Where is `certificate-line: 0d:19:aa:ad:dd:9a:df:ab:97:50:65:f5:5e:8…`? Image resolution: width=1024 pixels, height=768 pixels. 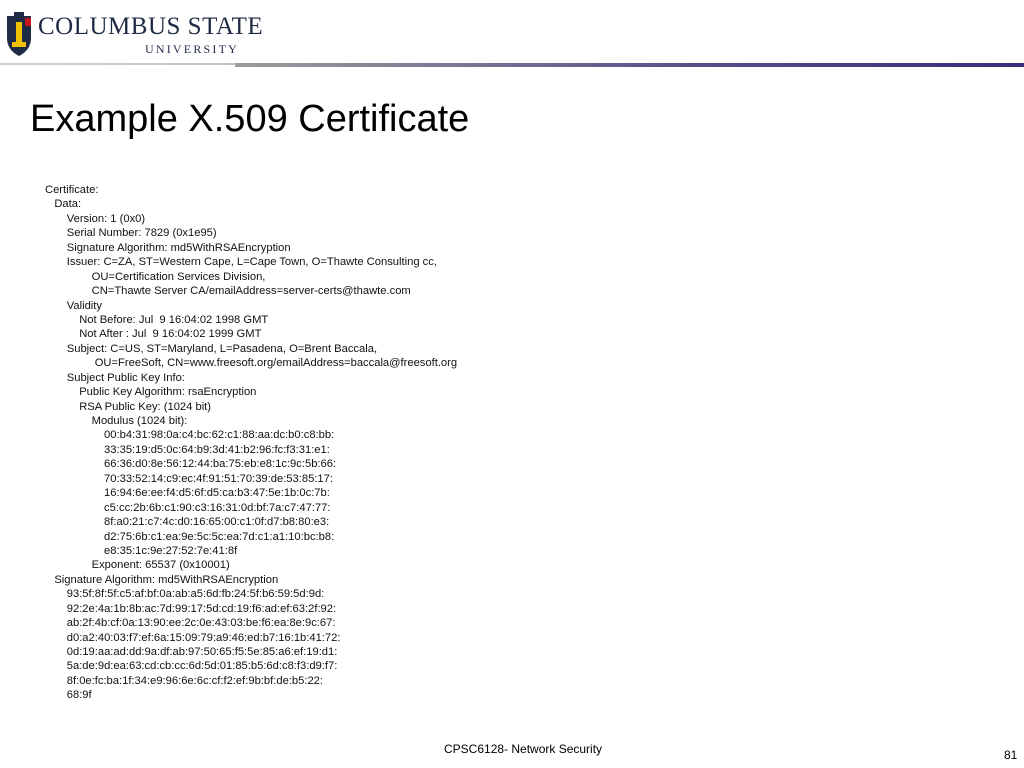 certificate-line: 0d:19:aa:ad:dd:9a:df:ab:97:50:65:f5:5e:8… is located at coordinates (191, 652).